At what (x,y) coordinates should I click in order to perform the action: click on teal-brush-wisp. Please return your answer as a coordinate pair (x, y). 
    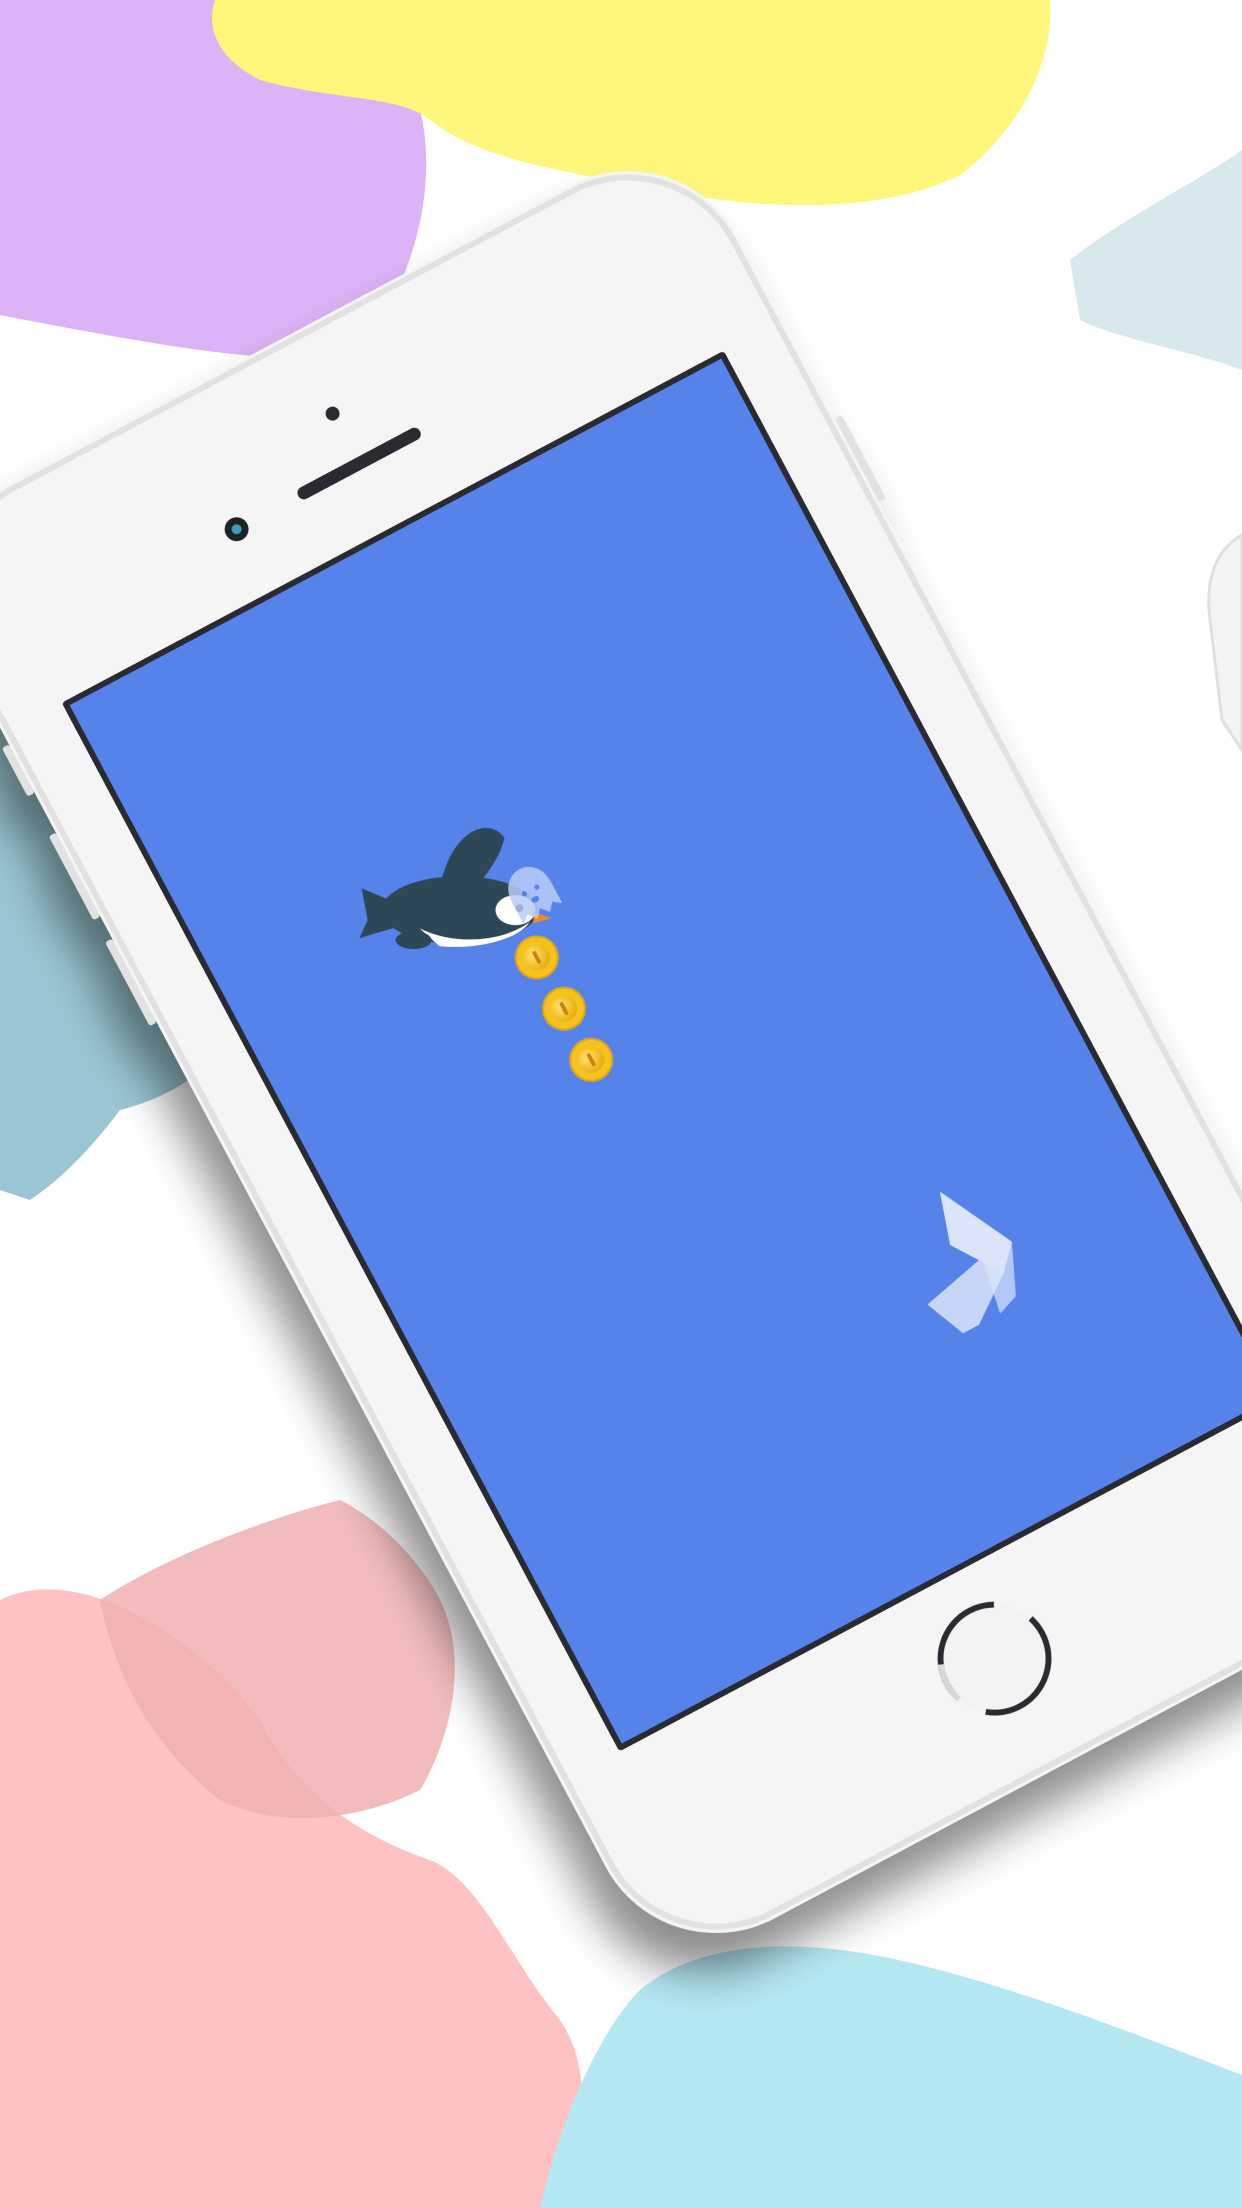
    Looking at the image, I should click on (1156, 260).